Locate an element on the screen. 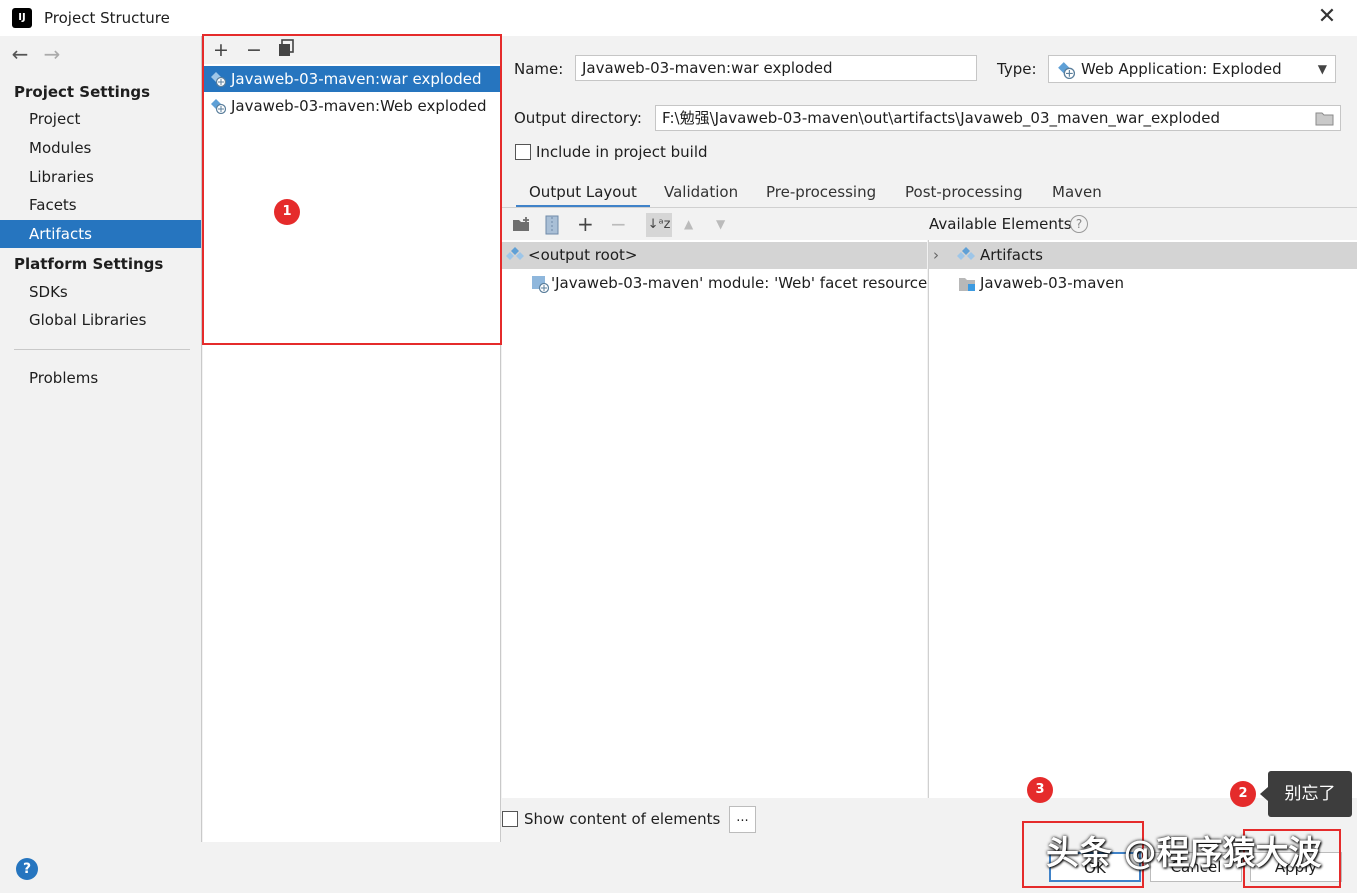 This screenshot has width=1357, height=893. watermark: 头条 @程序猿大波 is located at coordinates (1184, 852).